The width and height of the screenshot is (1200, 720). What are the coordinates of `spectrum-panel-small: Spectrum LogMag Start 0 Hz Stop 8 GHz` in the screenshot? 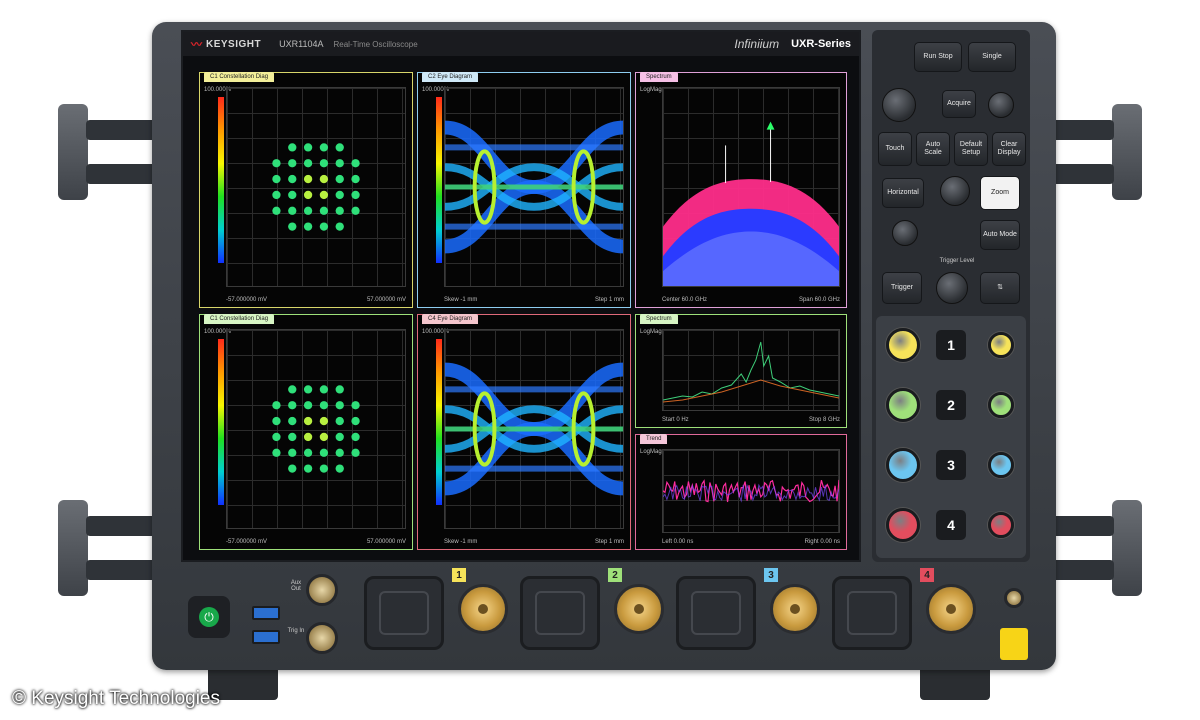 It's located at (741, 371).